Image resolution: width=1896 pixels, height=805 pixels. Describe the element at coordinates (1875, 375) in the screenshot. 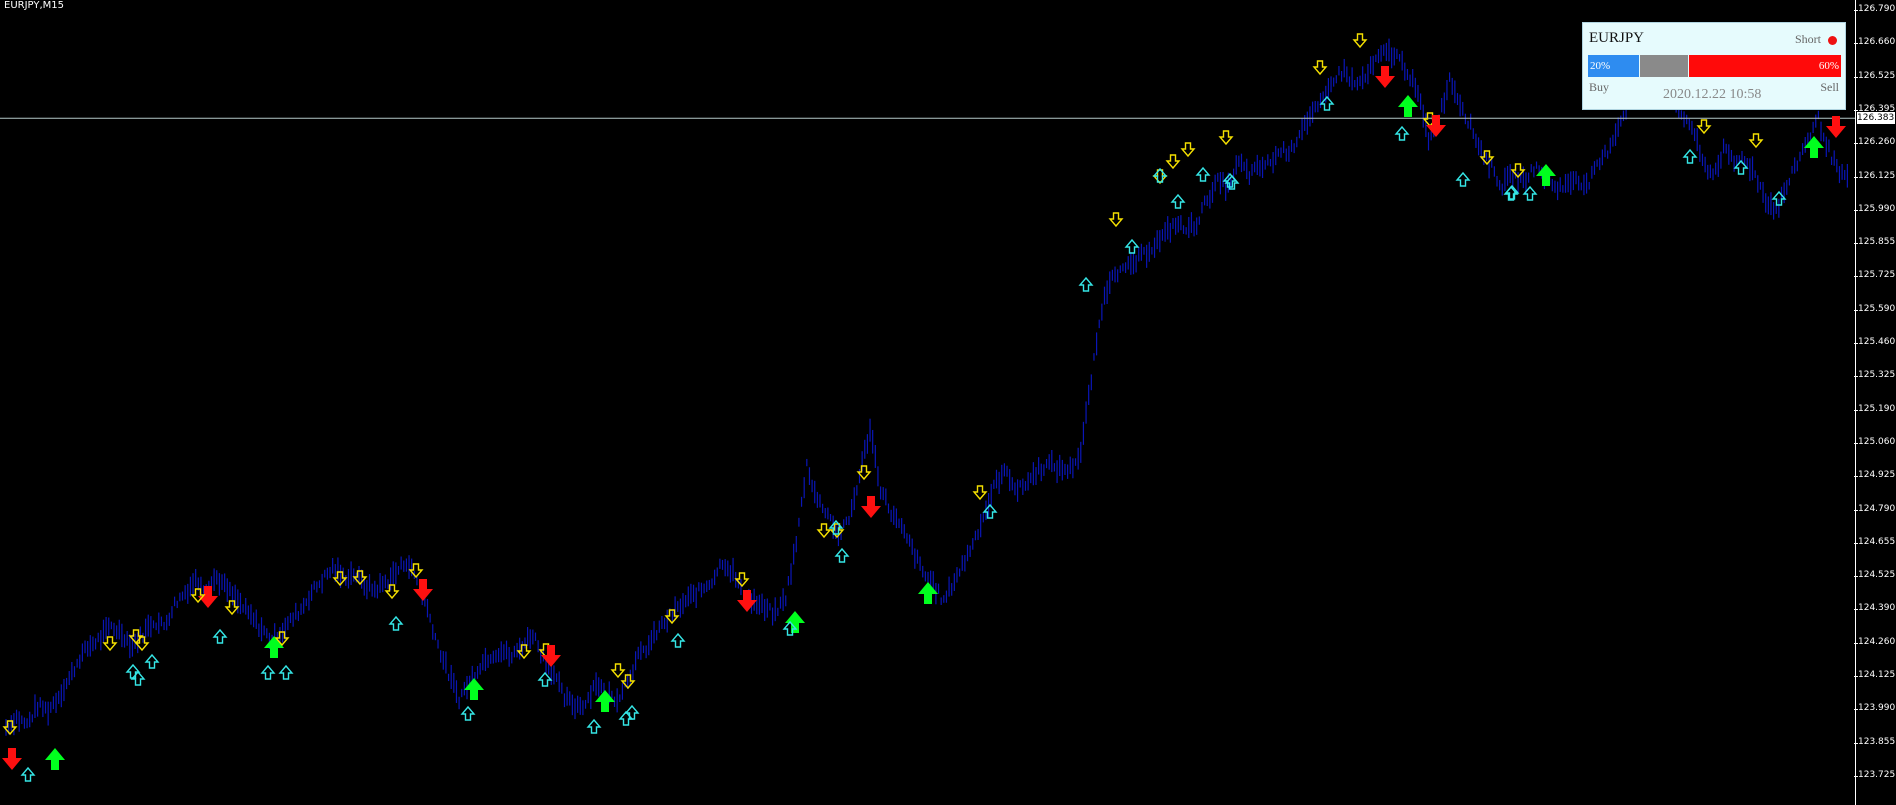

I see `price-tick-label: 125.325` at that location.